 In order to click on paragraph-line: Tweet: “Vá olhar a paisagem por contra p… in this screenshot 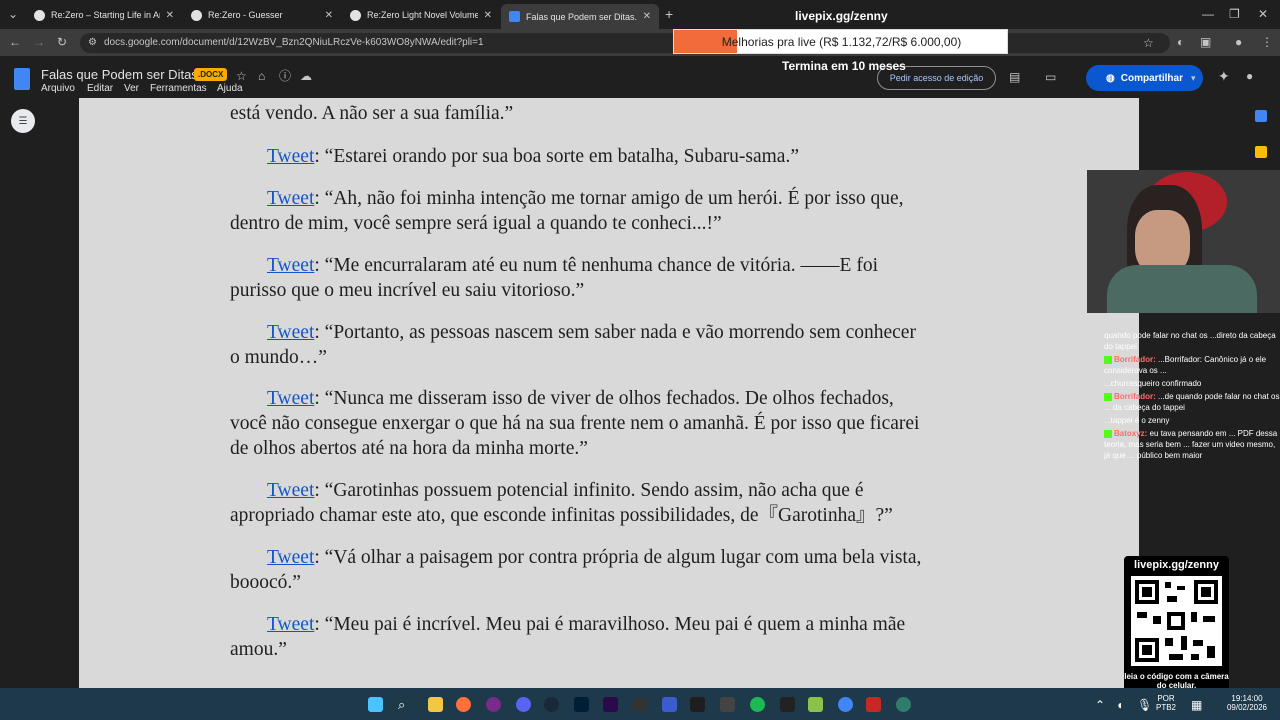, I will do `click(610, 557)`.